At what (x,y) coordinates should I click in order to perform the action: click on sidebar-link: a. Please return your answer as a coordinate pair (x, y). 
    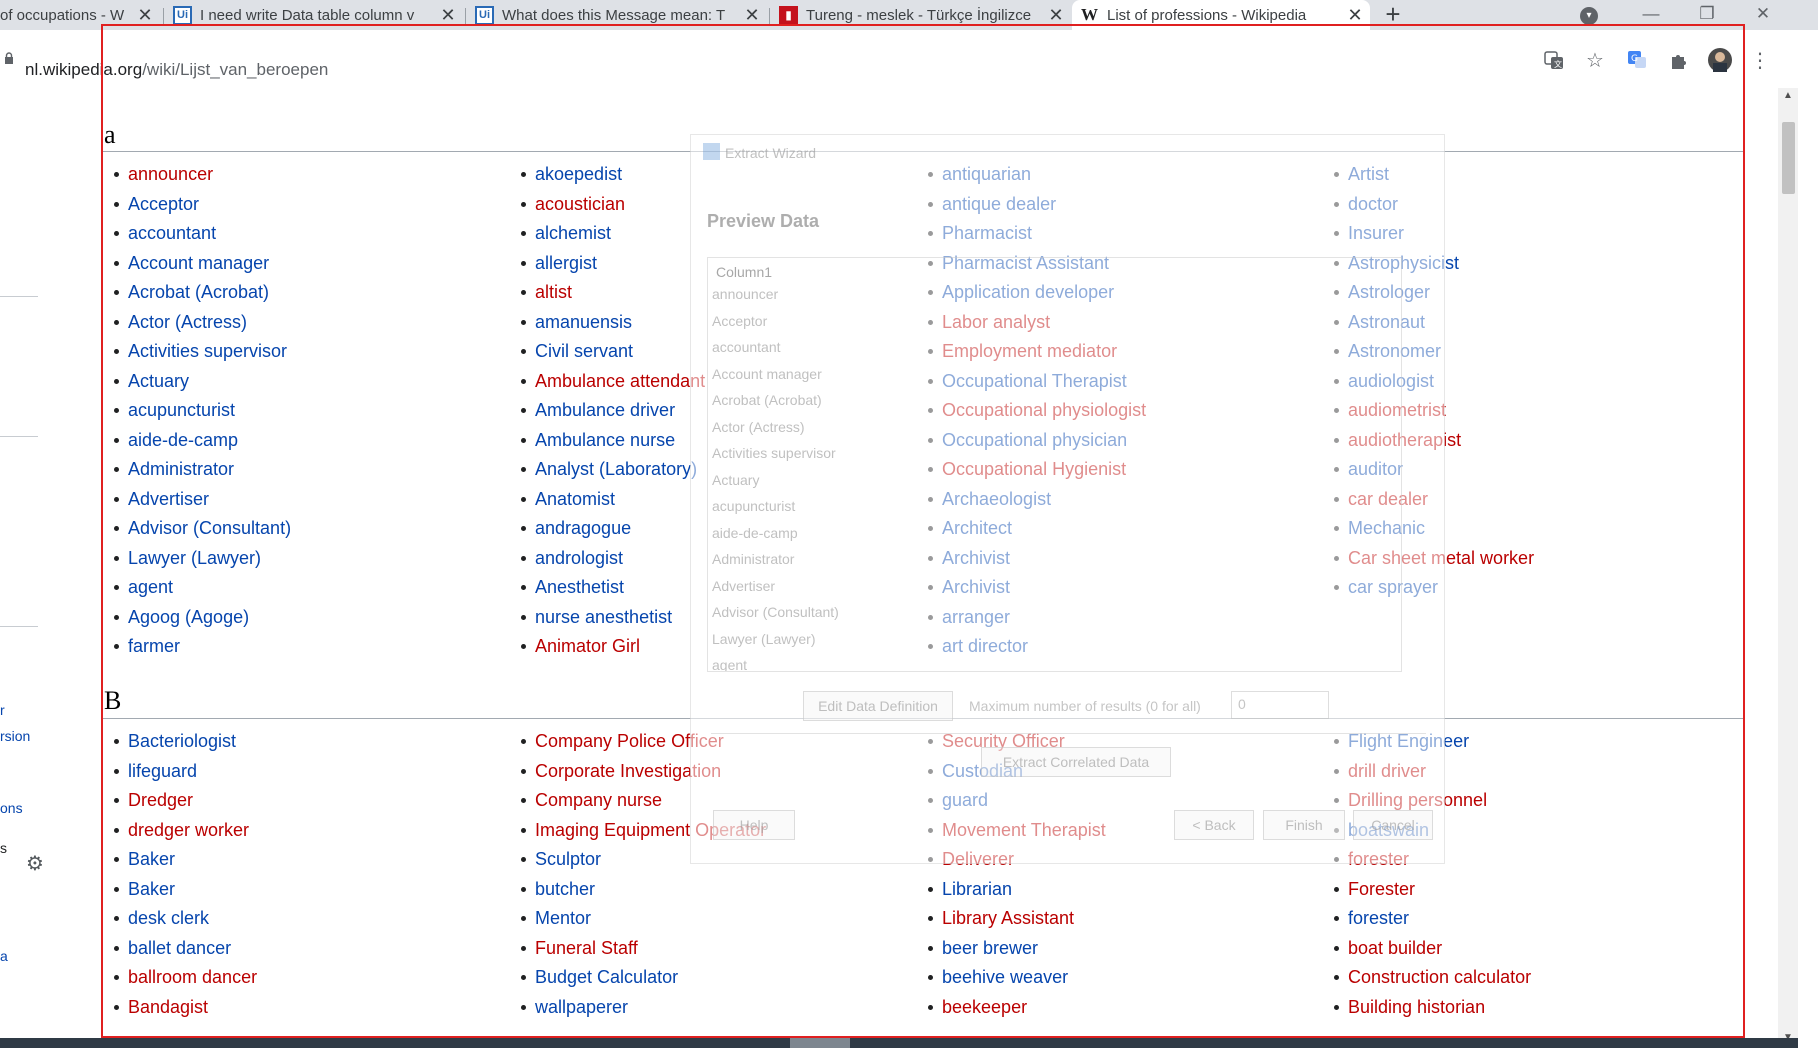
    Looking at the image, I should click on (4, 956).